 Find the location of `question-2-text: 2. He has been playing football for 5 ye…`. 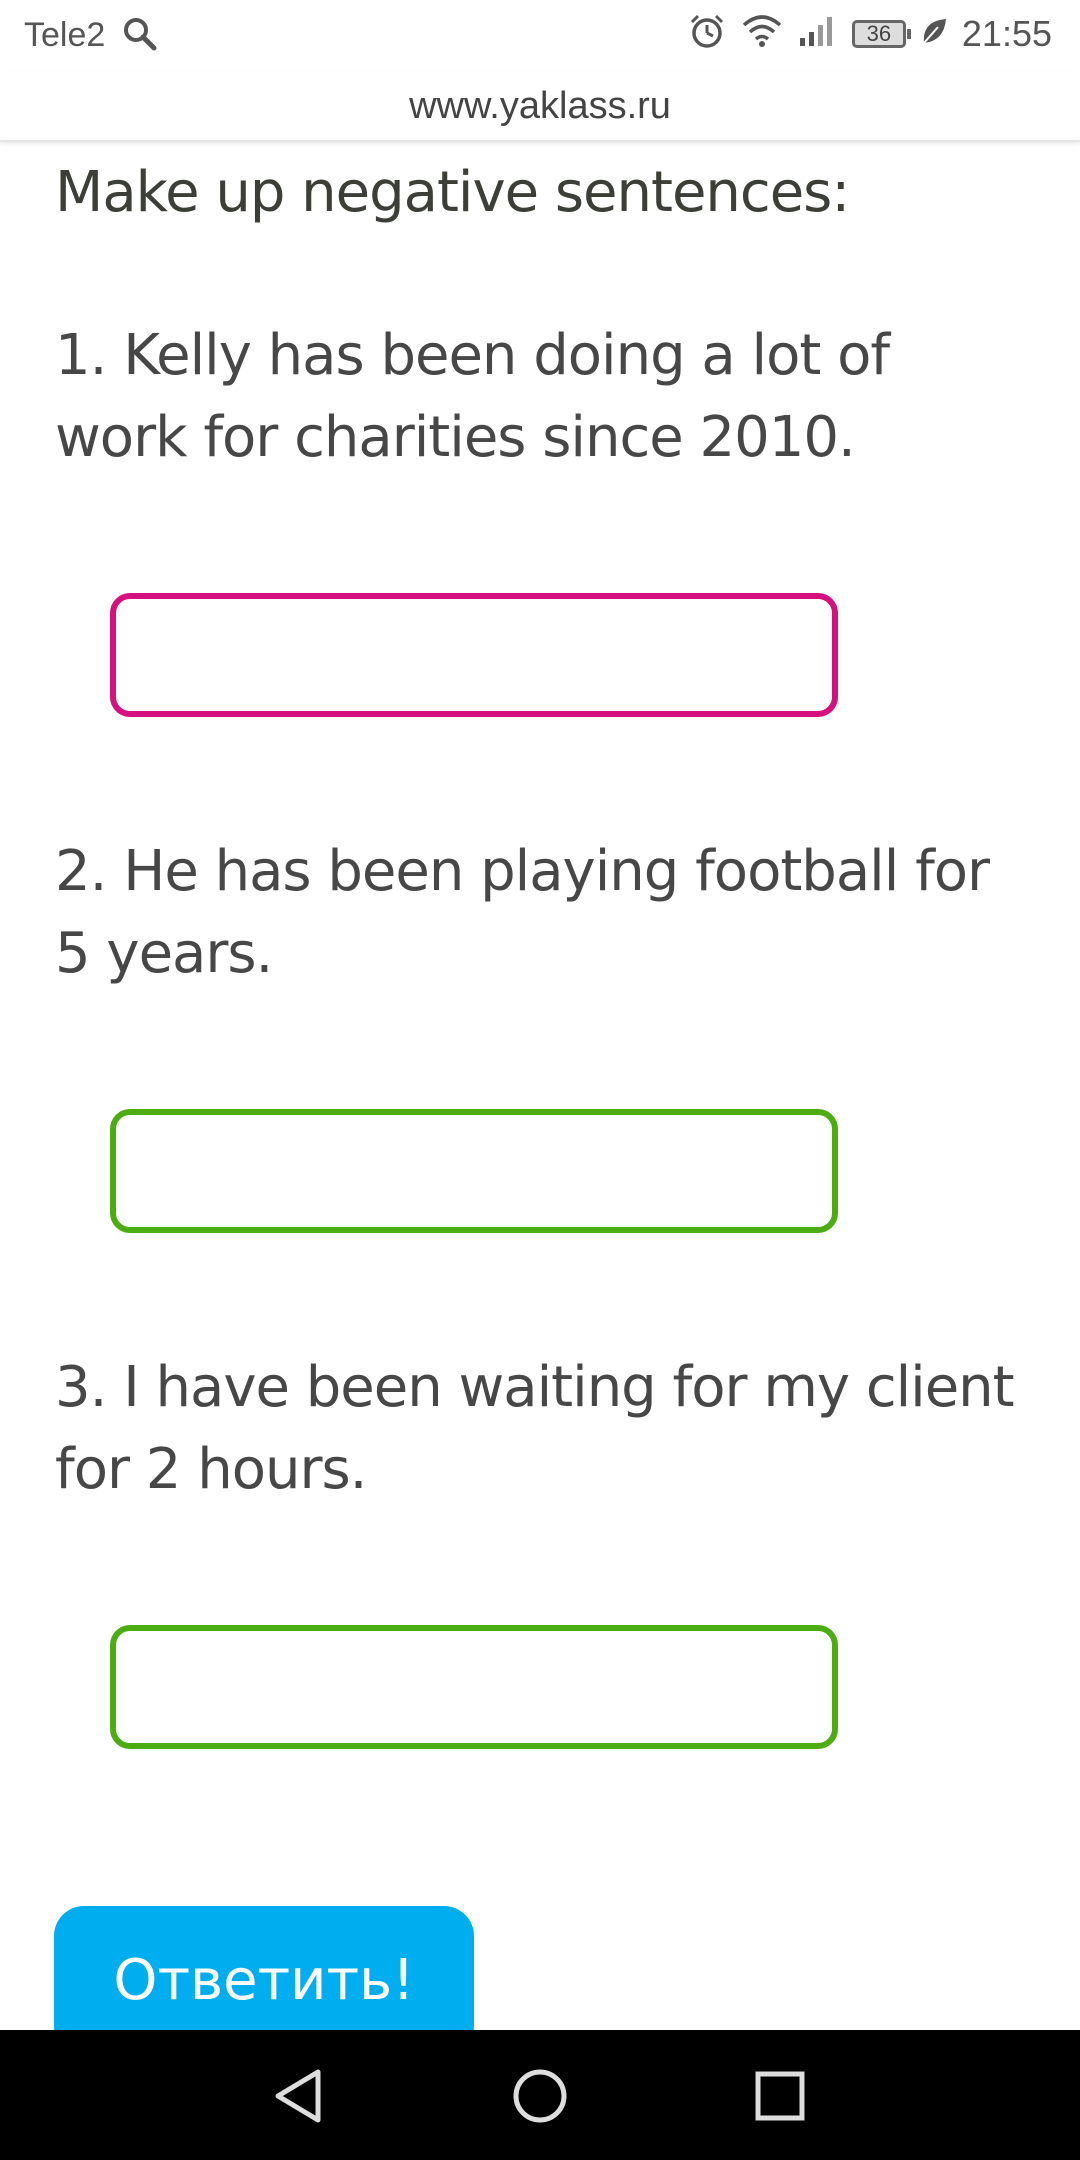

question-2-text: 2. He has been playing football for 5 ye… is located at coordinates (522, 912).